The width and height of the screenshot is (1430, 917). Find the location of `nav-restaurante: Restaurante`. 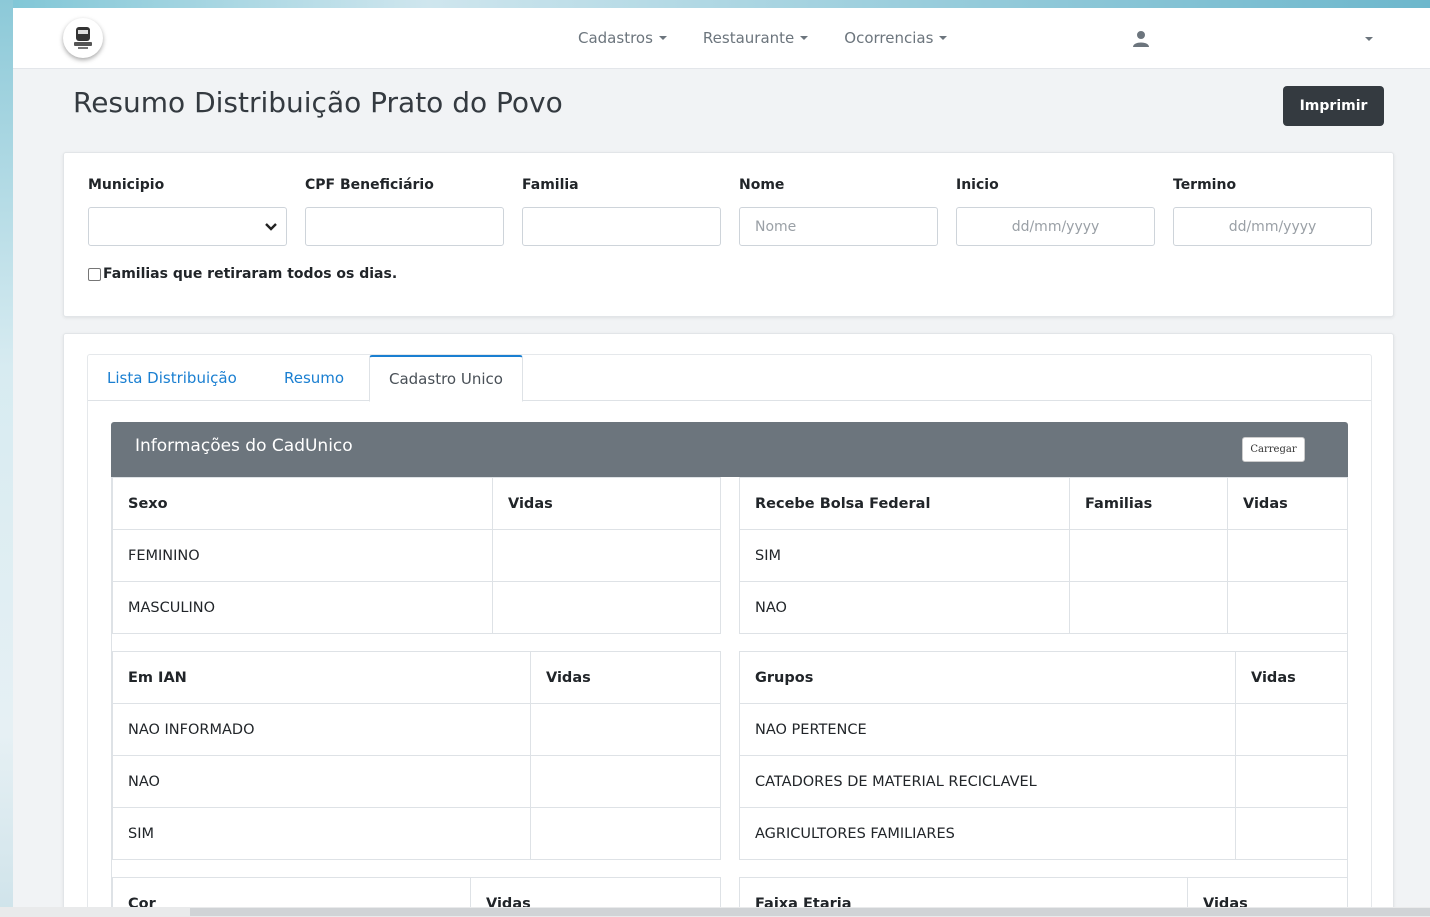

nav-restaurante: Restaurante is located at coordinates (755, 38).